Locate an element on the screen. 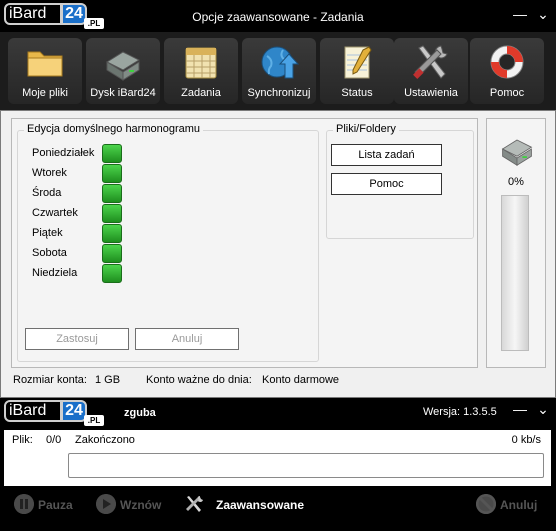 This screenshot has width=556, height=531. app-version: Wersja: 1.3.5.5 is located at coordinates (460, 412).